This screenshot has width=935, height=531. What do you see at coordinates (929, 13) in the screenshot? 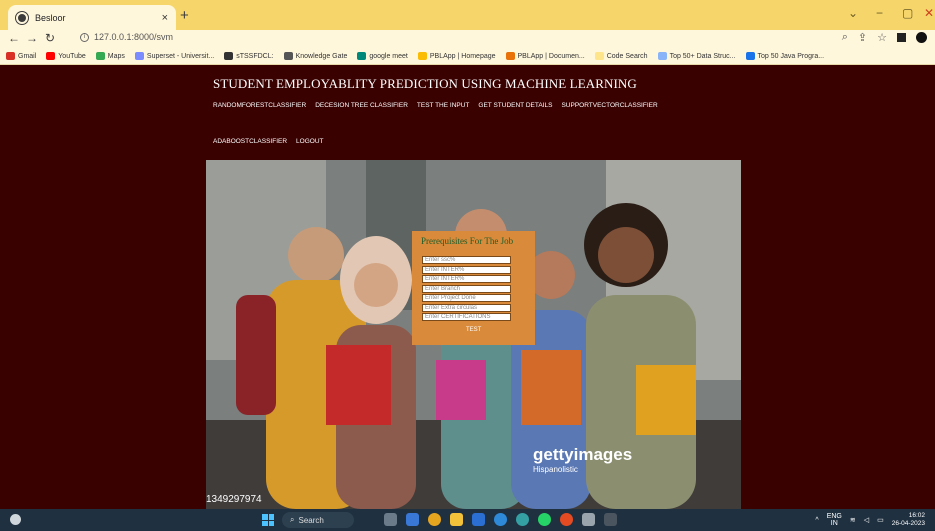
I see `close-window-icon: ✕` at bounding box center [929, 13].